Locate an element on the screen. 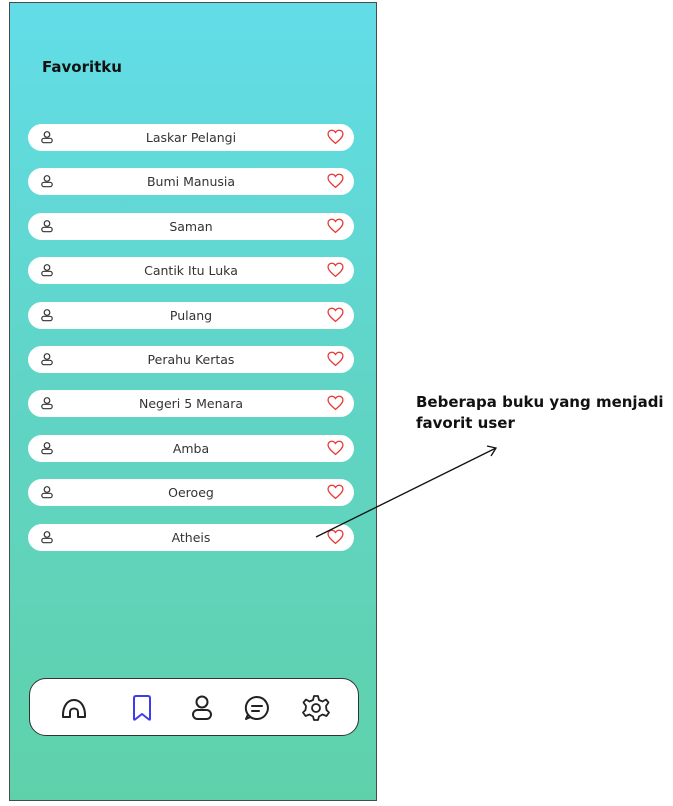  bookmark-icon is located at coordinates (142, 708).